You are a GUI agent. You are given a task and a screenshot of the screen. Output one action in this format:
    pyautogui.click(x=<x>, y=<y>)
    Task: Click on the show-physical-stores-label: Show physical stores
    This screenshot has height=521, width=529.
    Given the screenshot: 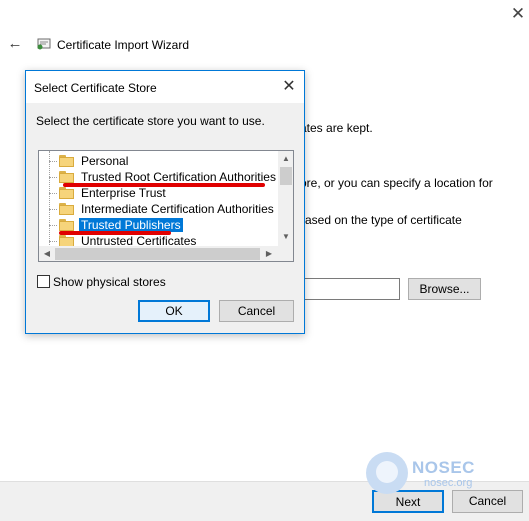 What is the action you would take?
    pyautogui.click(x=109, y=282)
    